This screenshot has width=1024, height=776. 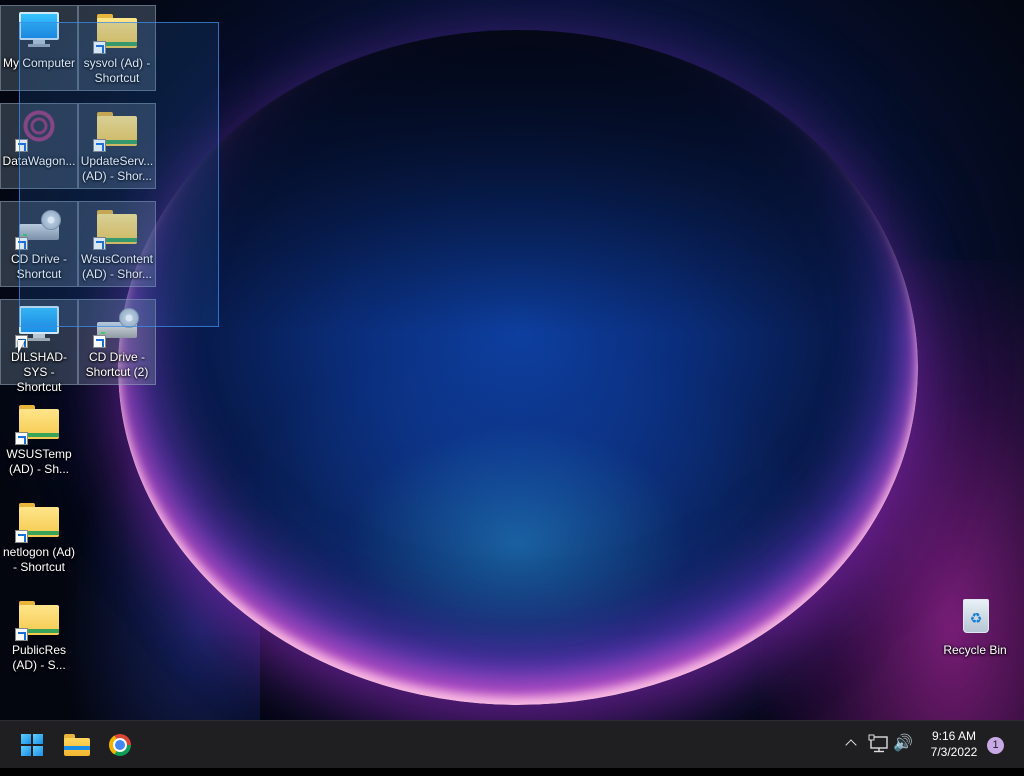 I want to click on file-explorer-icon, so click(x=77, y=745).